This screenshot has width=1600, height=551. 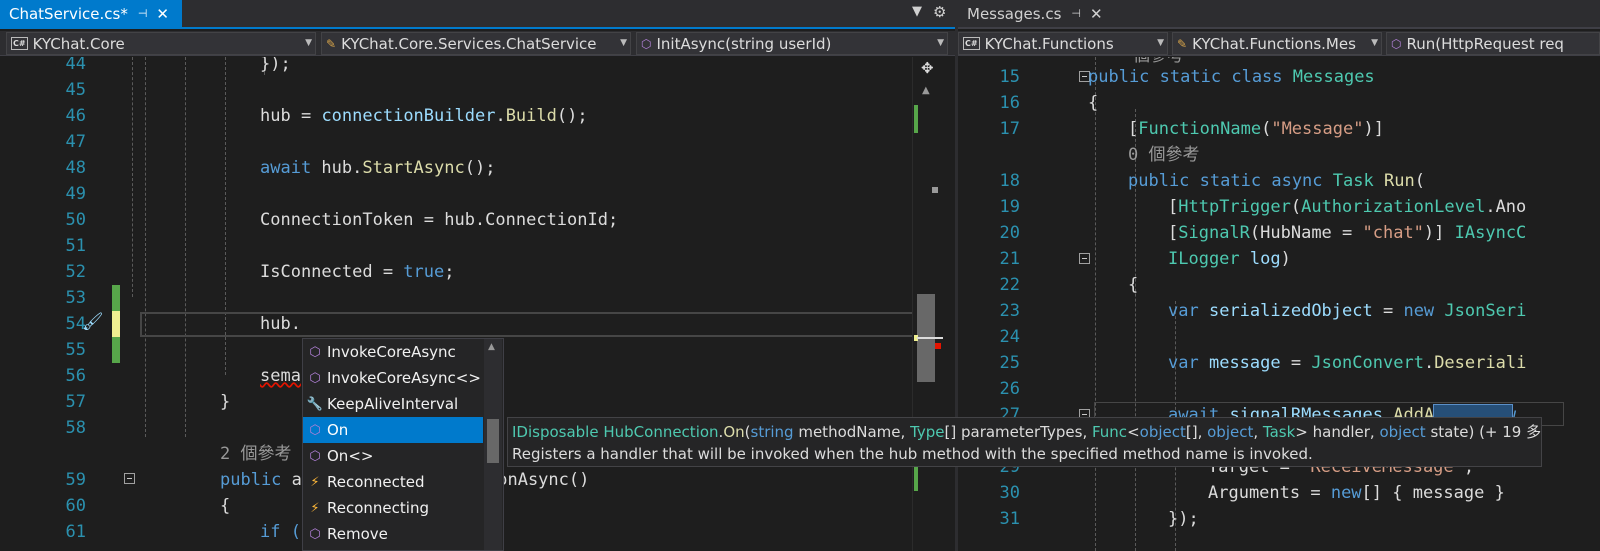 What do you see at coordinates (1163, 155) in the screenshot?
I see `code-text: 0 個參考` at bounding box center [1163, 155].